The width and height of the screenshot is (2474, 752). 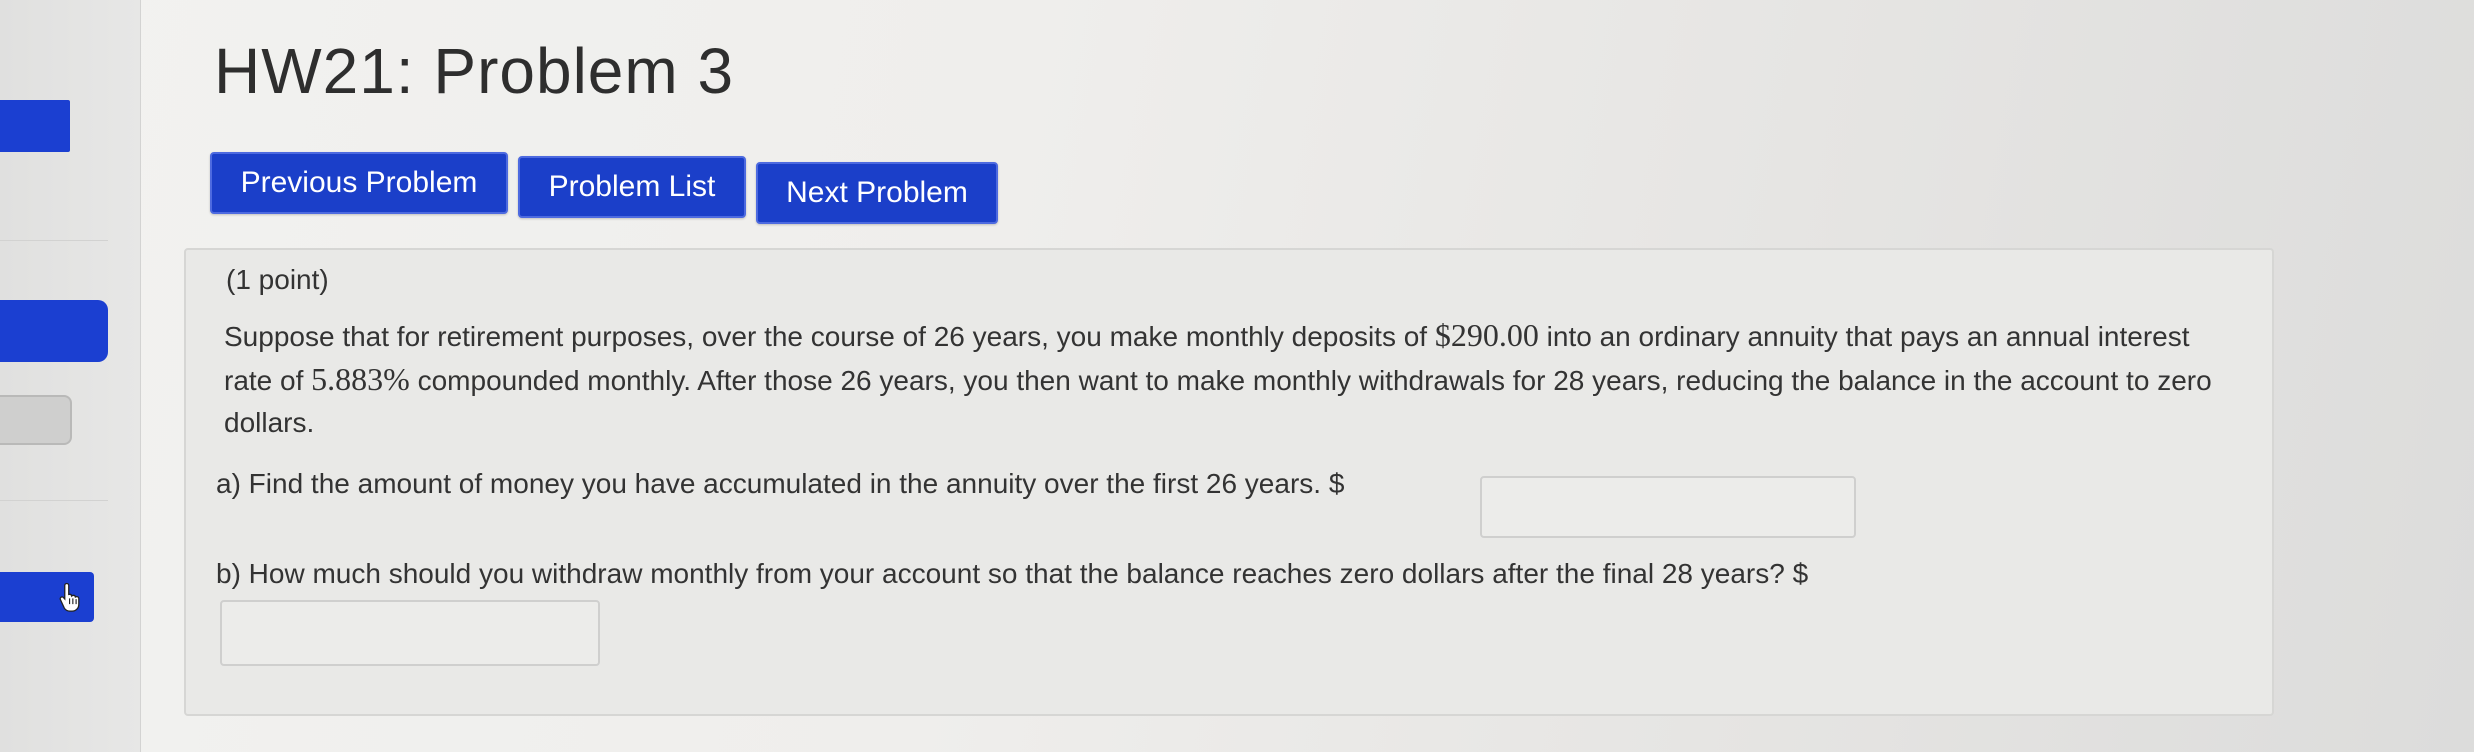 I want to click on problem-list-button: Problem List, so click(x=632, y=187).